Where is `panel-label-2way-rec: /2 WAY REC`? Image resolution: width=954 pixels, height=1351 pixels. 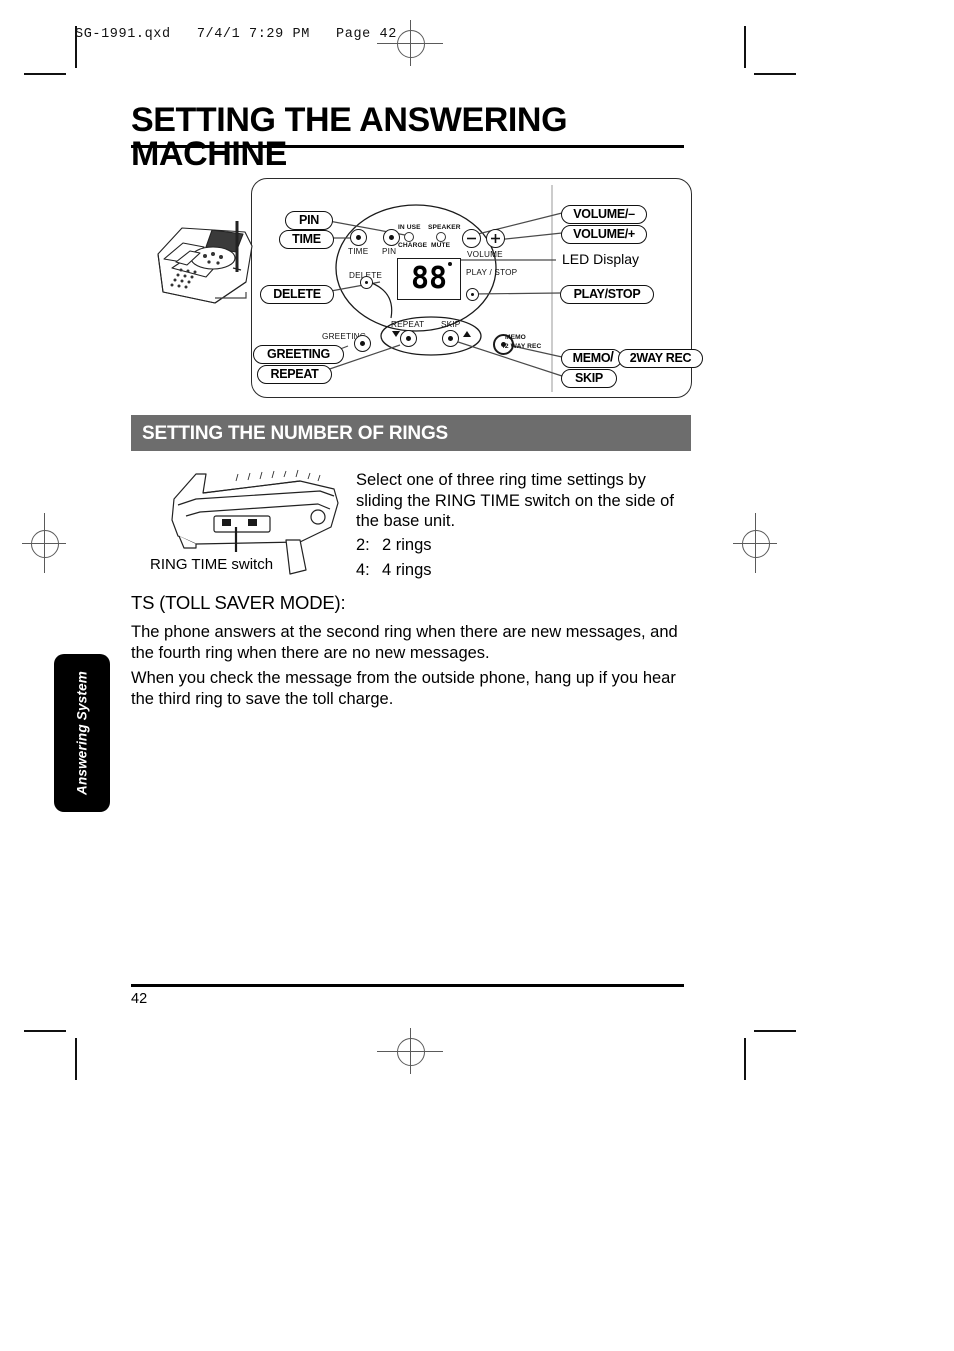
panel-label-2way-rec: /2 WAY REC is located at coordinates (522, 346).